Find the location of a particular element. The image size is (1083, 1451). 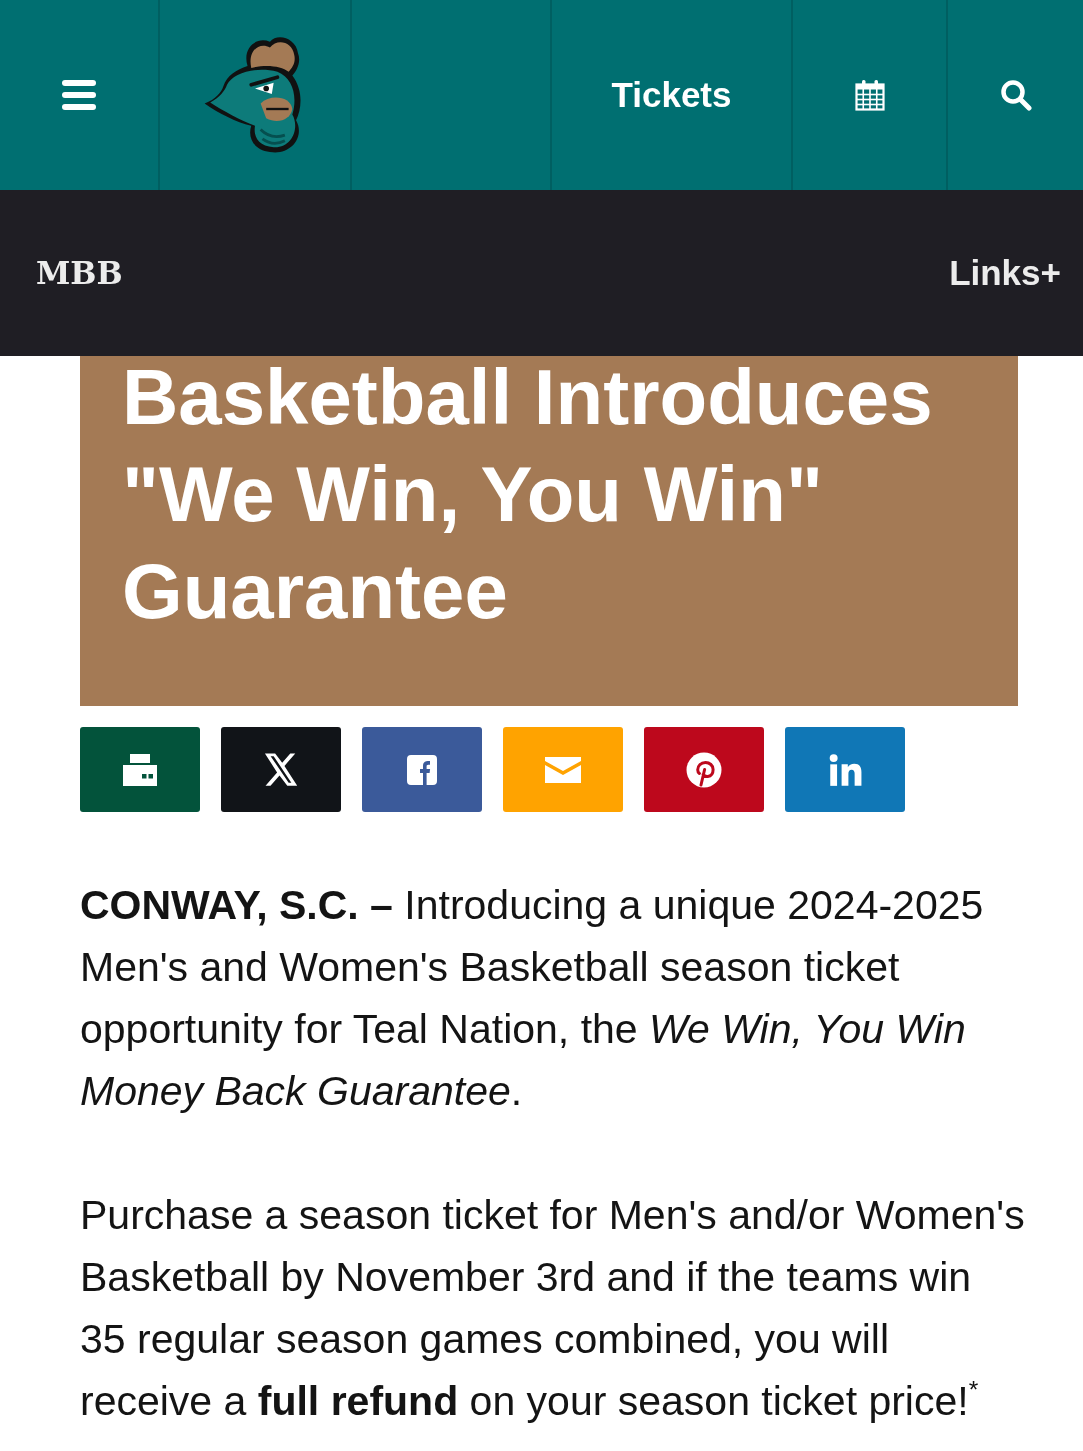

tickets-link: Tickets is located at coordinates (671, 95).